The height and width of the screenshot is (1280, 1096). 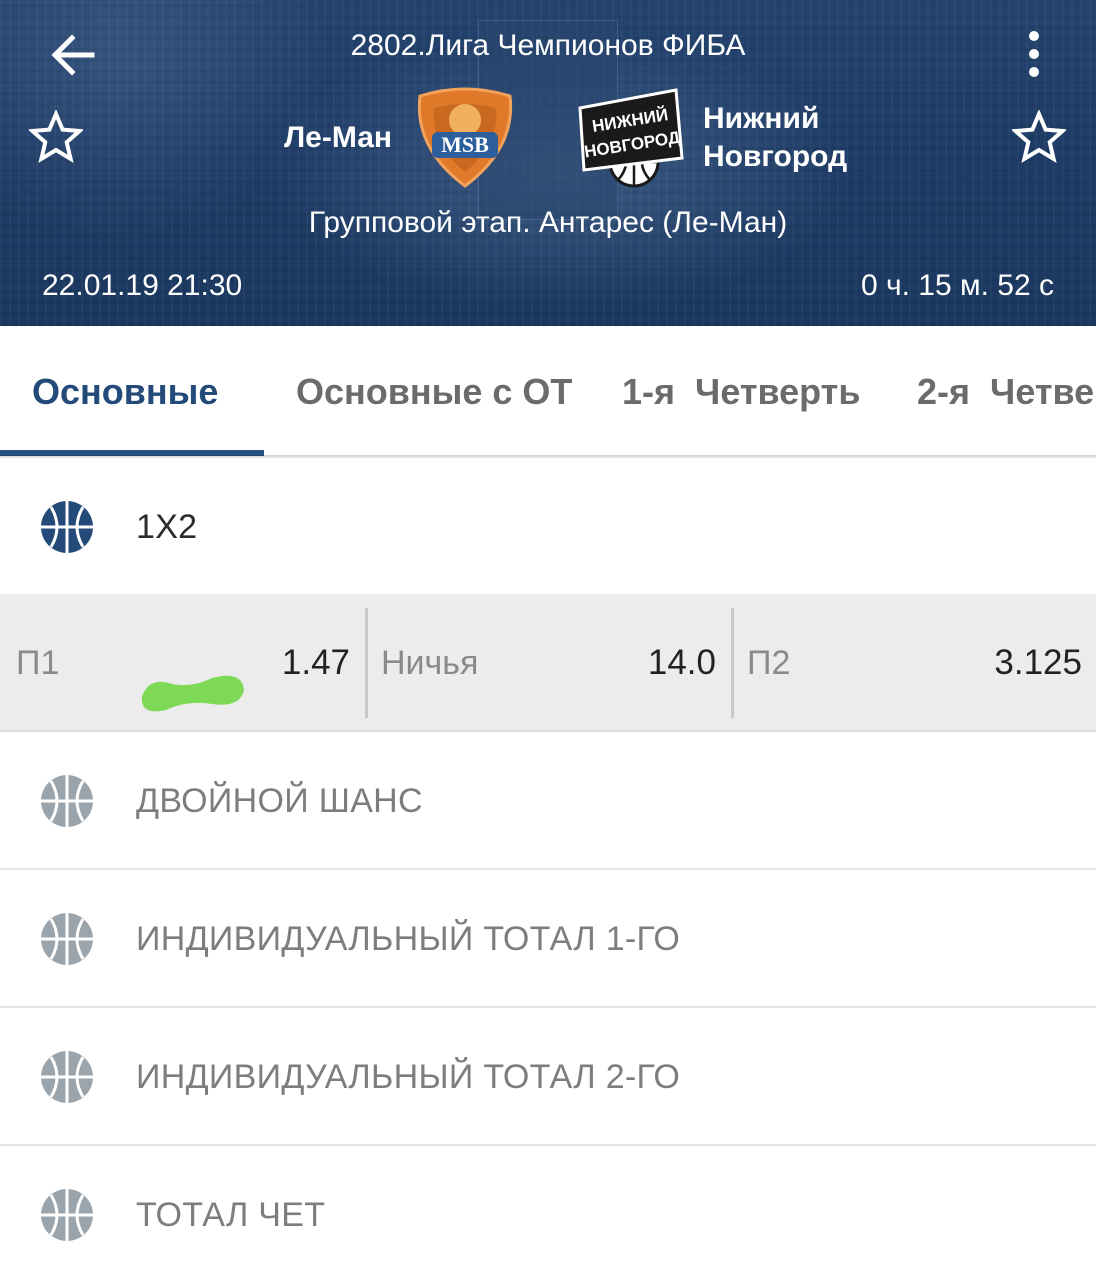 I want to click on tab-second-quarter: 2-я Четверть, so click(x=1006, y=391).